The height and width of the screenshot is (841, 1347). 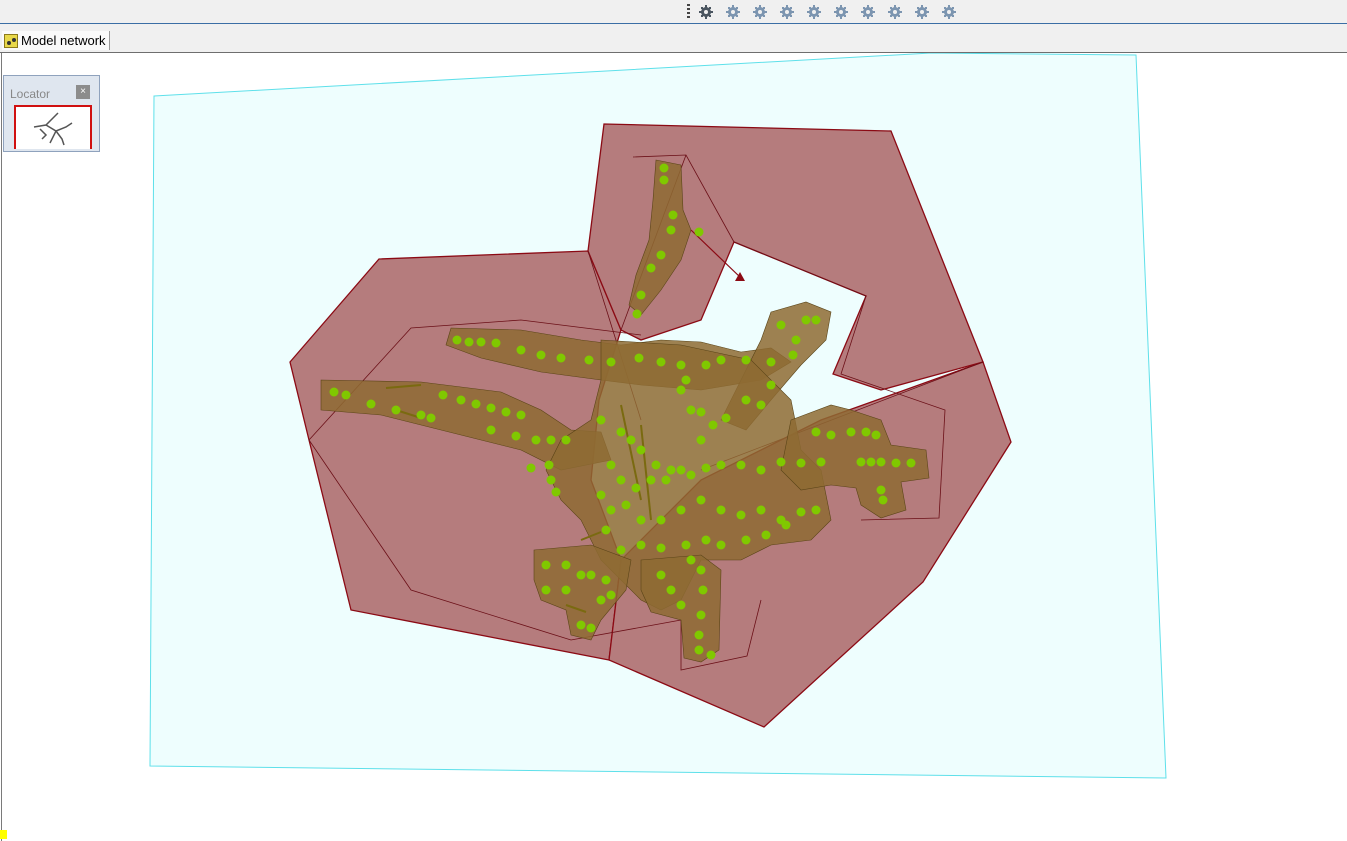 What do you see at coordinates (56, 40) in the screenshot?
I see `tab-model-network: Model network` at bounding box center [56, 40].